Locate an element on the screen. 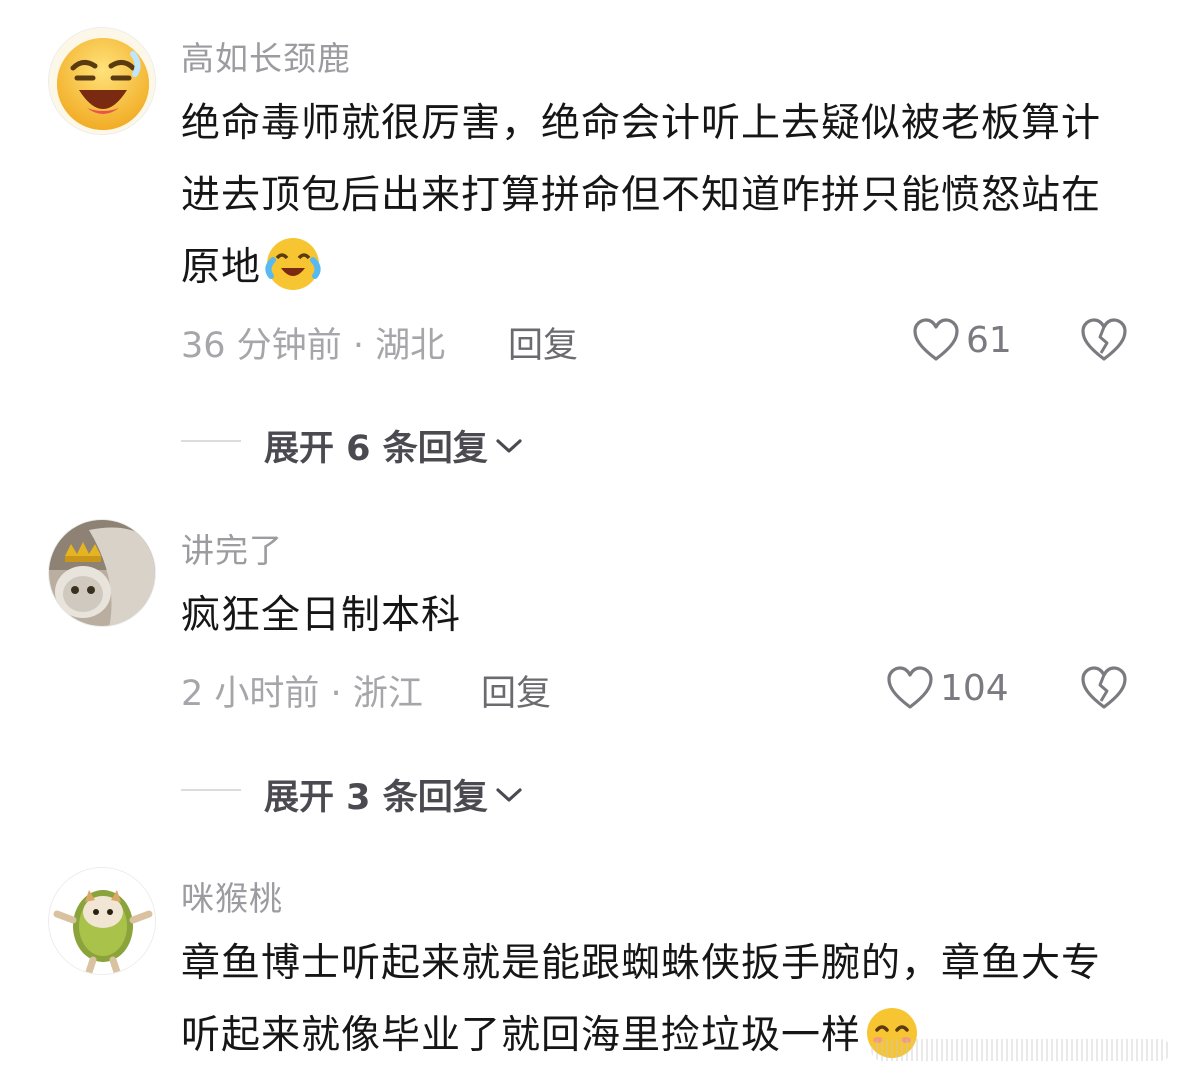 The height and width of the screenshot is (1084, 1179). cat-with-crown-avatar-icon is located at coordinates (102, 573).